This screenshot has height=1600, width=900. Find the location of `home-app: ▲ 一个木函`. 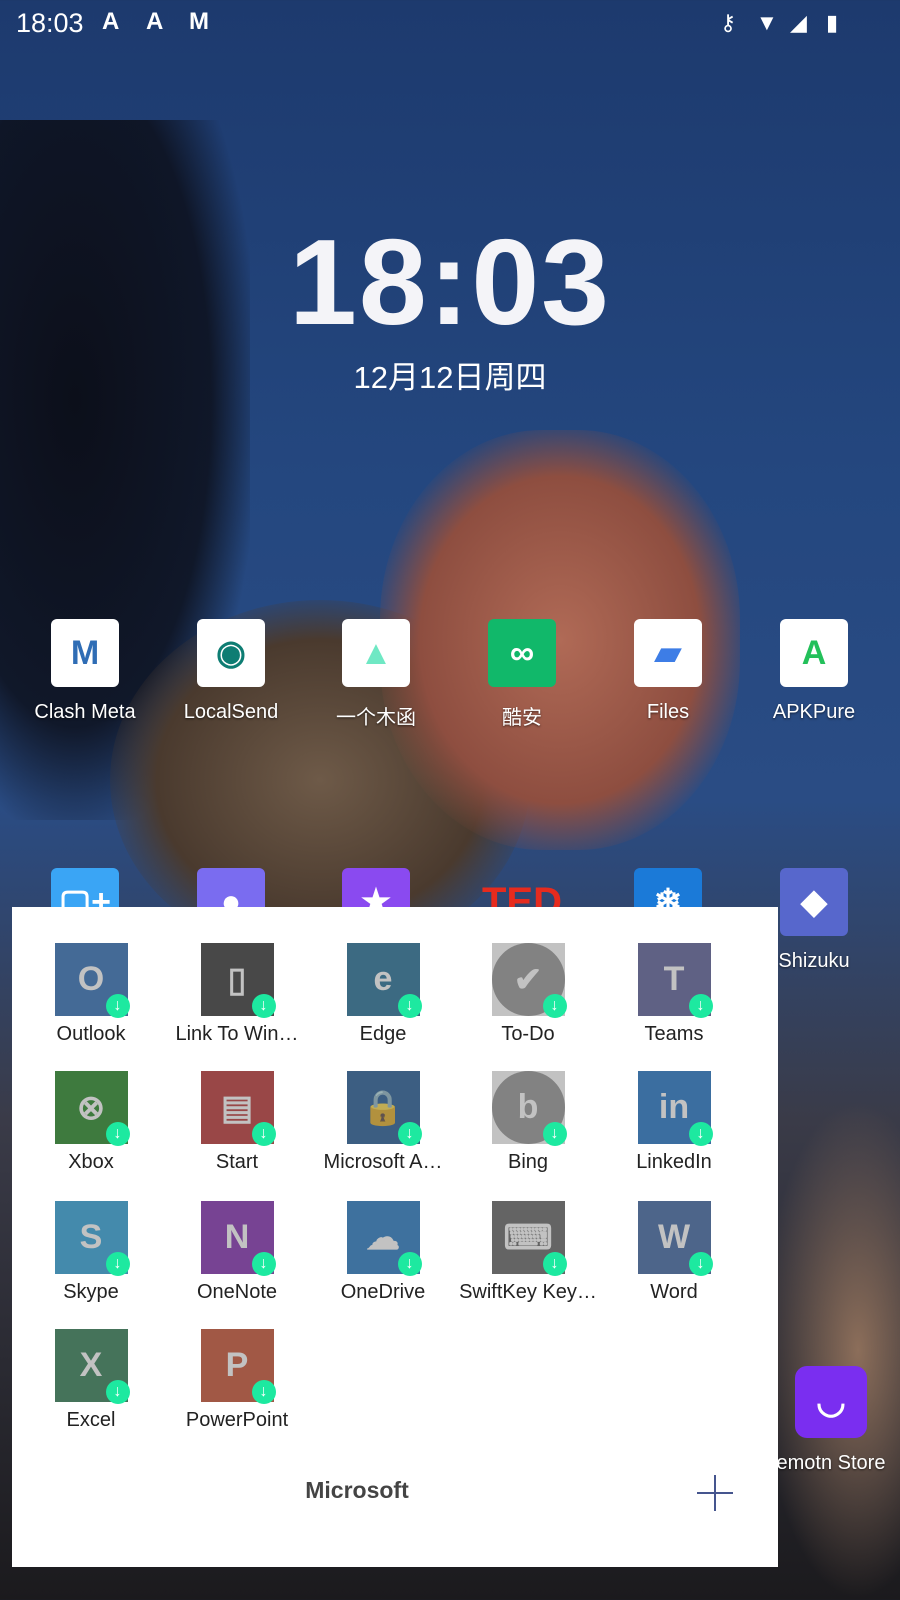

home-app: ▲ 一个木函 is located at coordinates (376, 674).